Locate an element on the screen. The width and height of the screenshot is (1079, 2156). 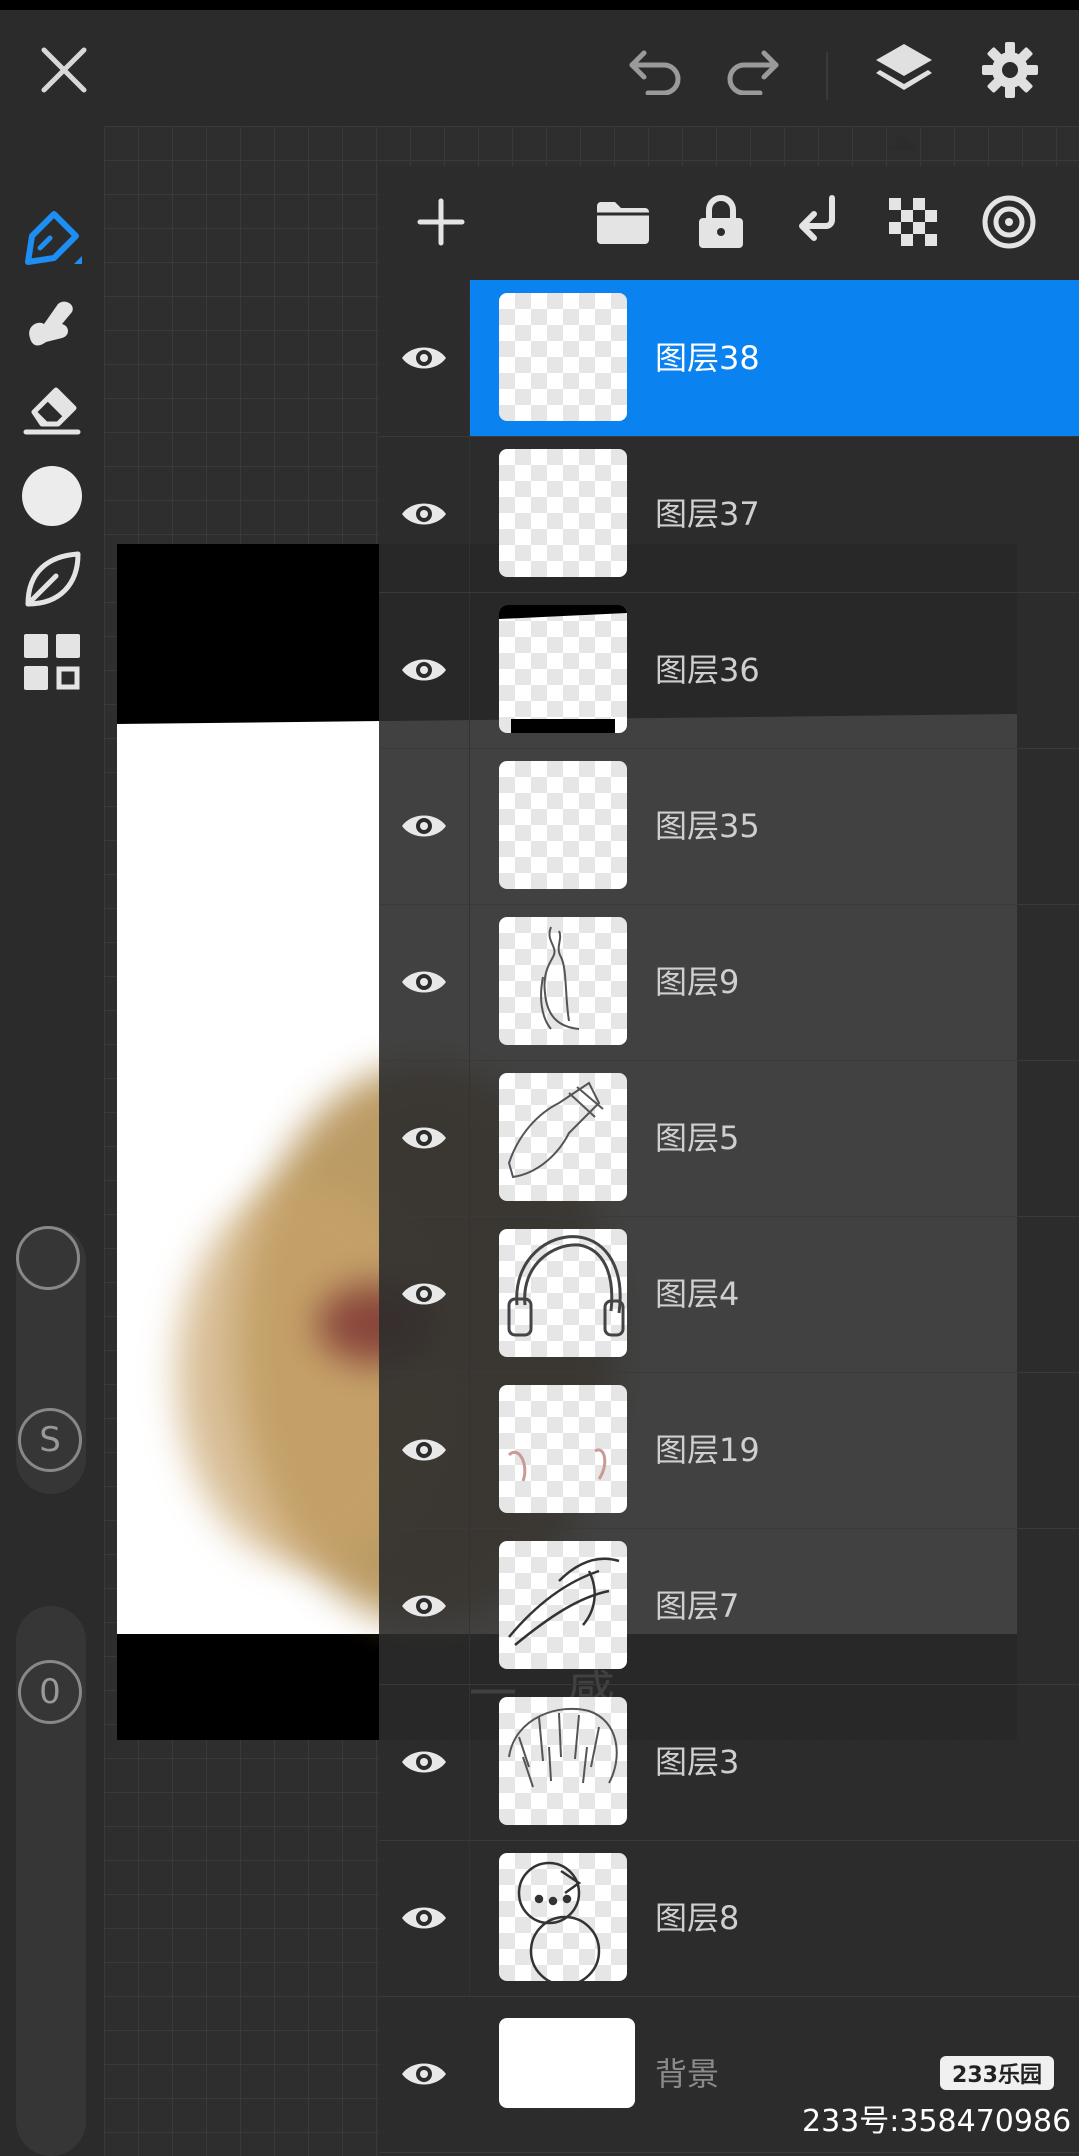
watermark-id: 233号:358470986 is located at coordinates (937, 2121).